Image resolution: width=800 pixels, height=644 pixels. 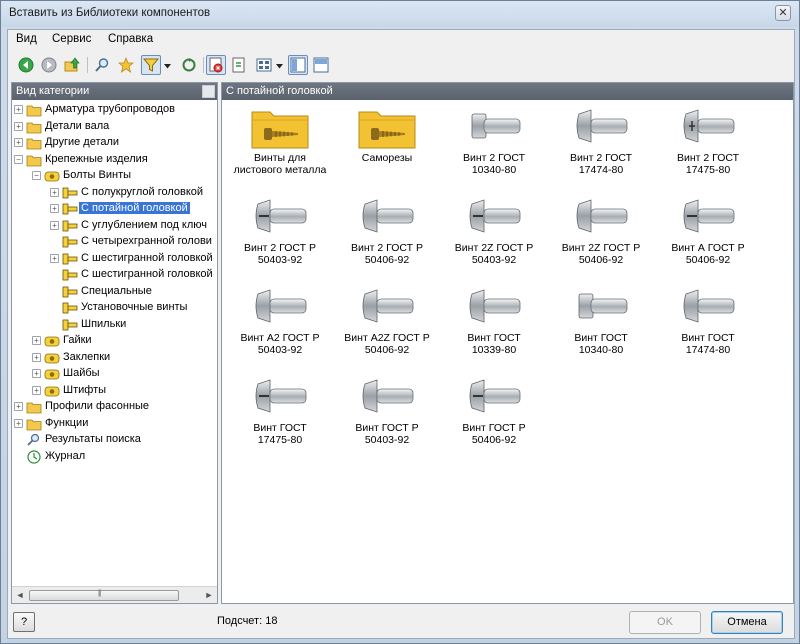 I want to click on component-item: Винт ГОСТ Р 50406-92, so click(x=494, y=416).